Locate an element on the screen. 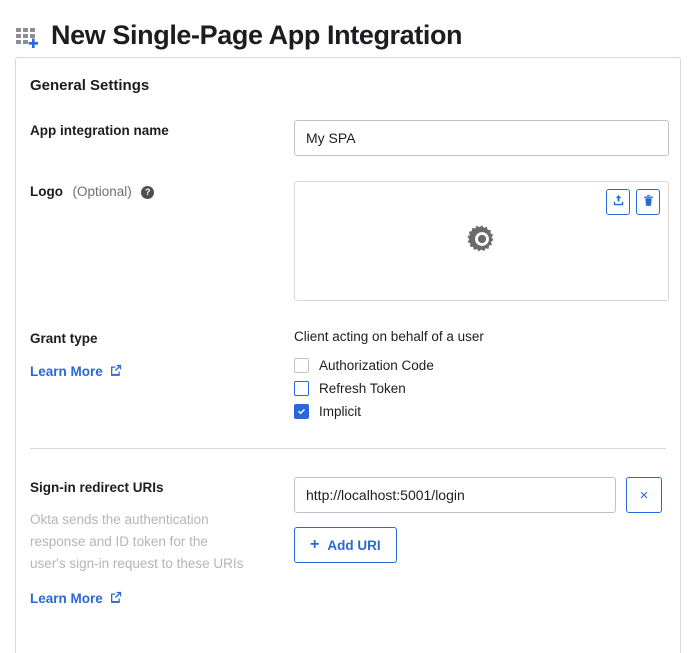 The image size is (696, 653). gear-icon is located at coordinates (481, 241).